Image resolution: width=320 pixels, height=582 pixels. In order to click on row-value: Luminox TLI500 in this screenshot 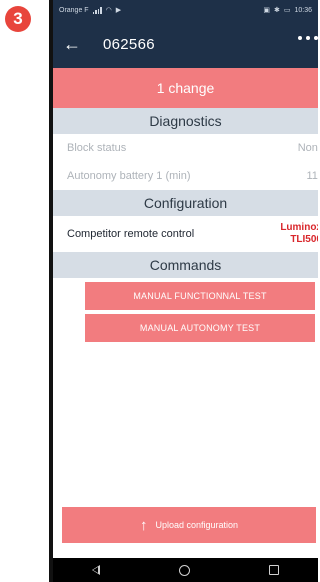, I will do `click(299, 234)`.